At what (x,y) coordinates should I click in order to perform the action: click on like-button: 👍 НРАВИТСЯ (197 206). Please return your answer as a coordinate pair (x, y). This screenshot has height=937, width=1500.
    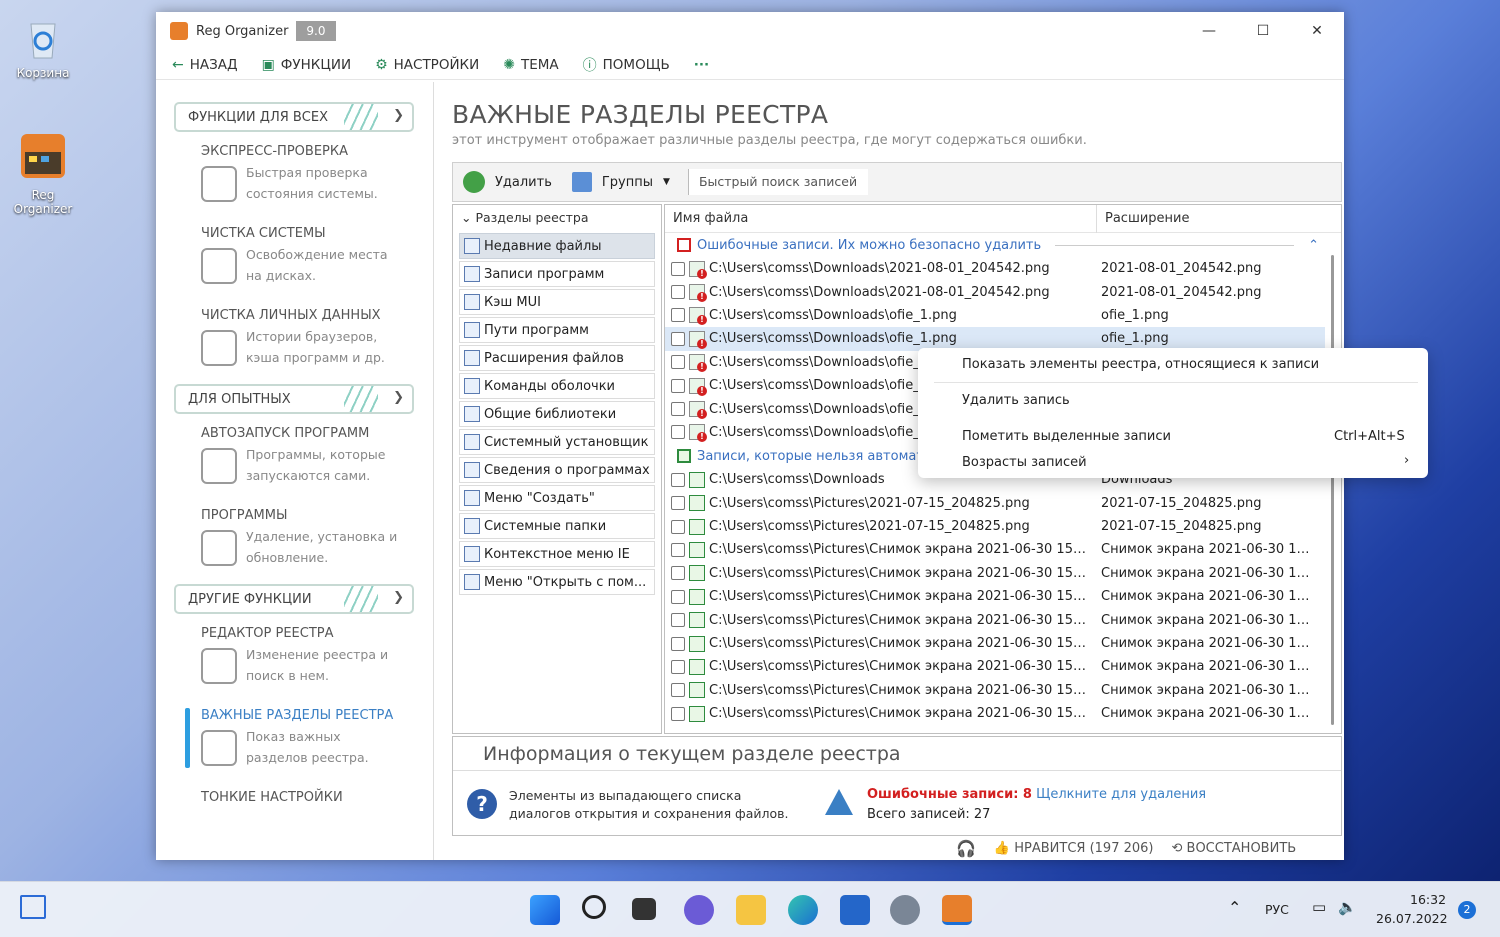
    Looking at the image, I should click on (1074, 848).